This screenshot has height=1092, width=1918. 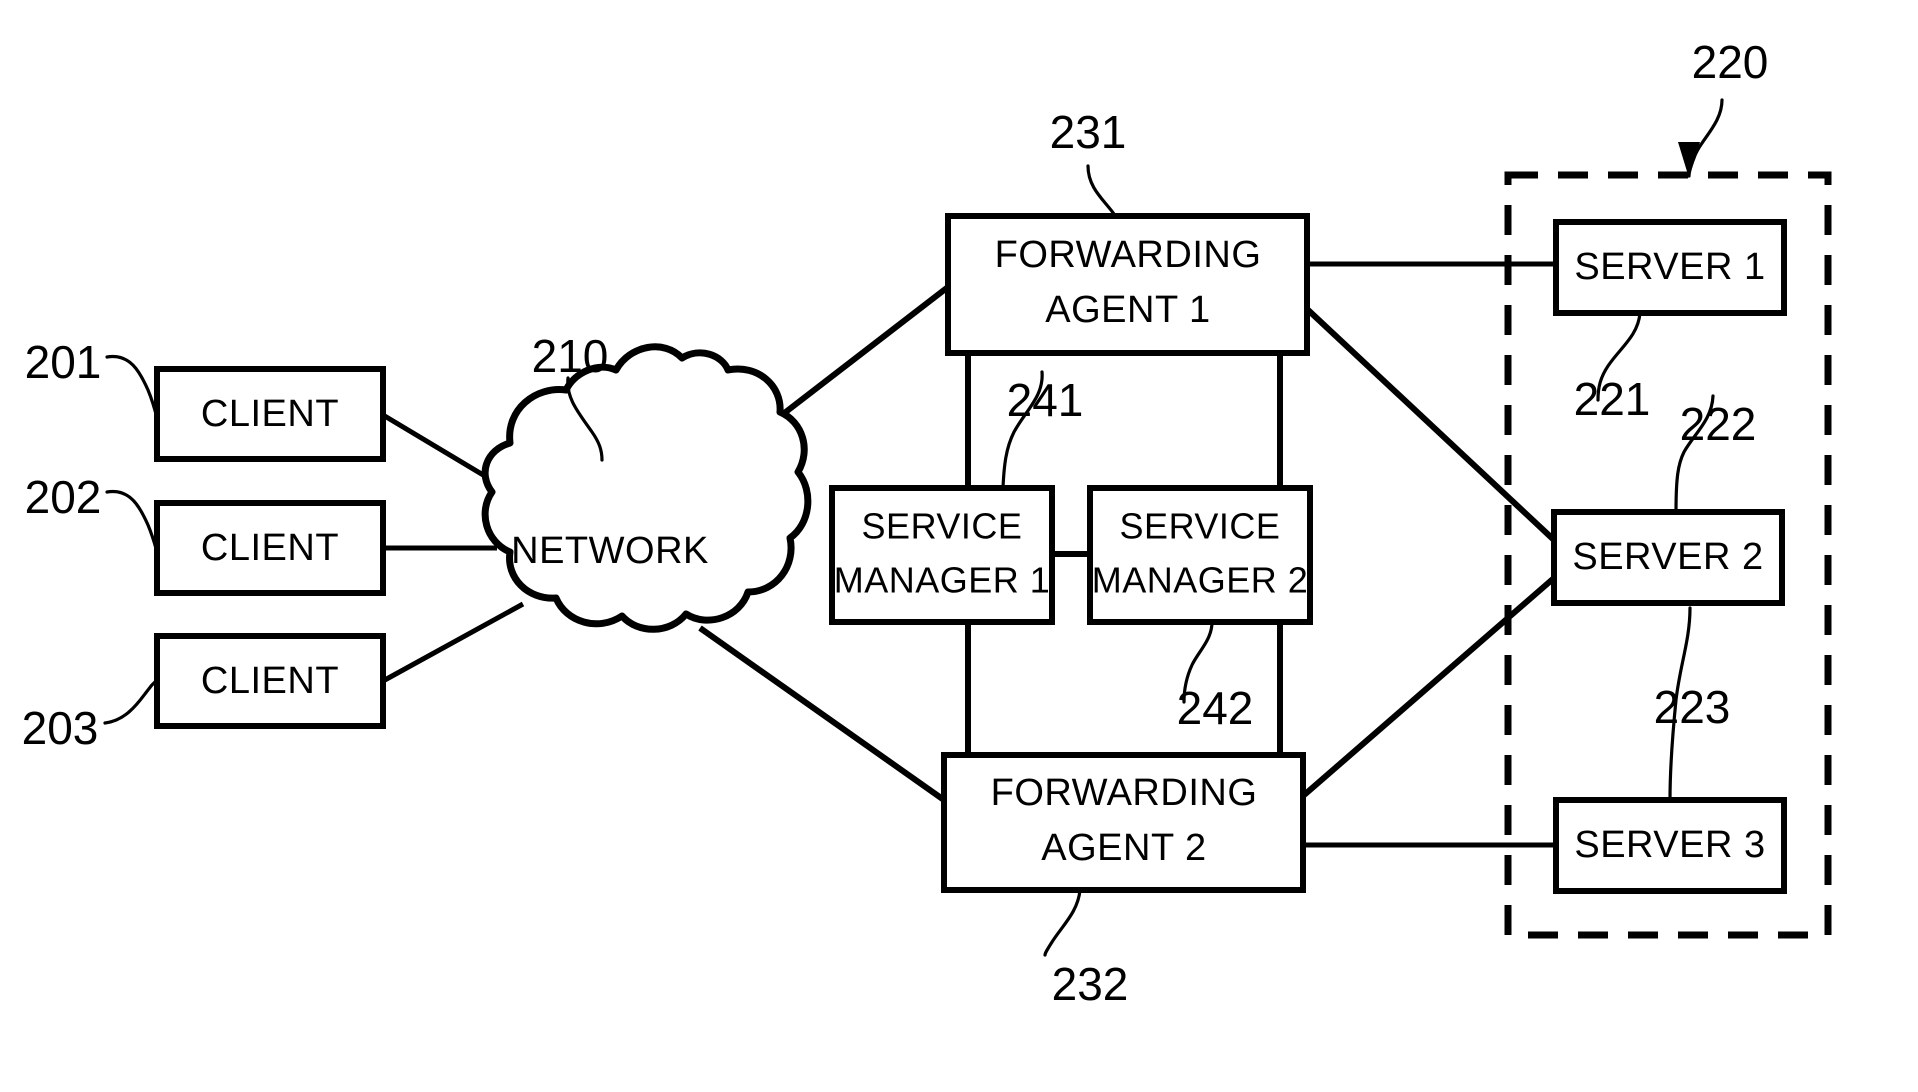 I want to click on ref-label-231: 231, so click(x=1088, y=132).